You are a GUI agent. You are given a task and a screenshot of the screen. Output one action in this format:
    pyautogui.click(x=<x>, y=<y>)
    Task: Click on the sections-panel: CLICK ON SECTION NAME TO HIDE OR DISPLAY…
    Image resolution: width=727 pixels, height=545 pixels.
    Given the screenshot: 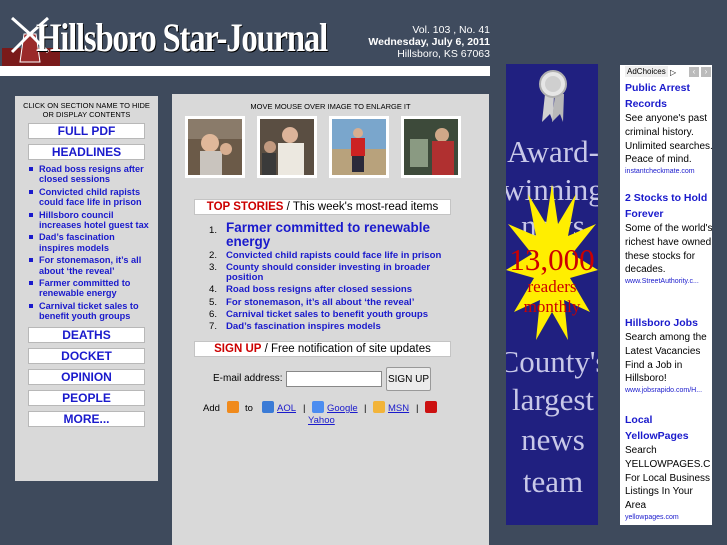 What is the action you would take?
    pyautogui.click(x=86, y=288)
    